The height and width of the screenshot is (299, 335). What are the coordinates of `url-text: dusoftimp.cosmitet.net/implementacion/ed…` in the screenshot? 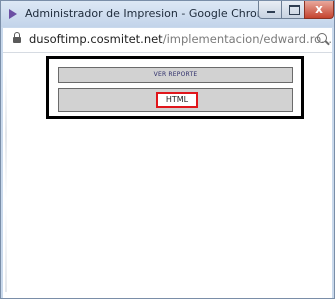 It's located at (180, 39).